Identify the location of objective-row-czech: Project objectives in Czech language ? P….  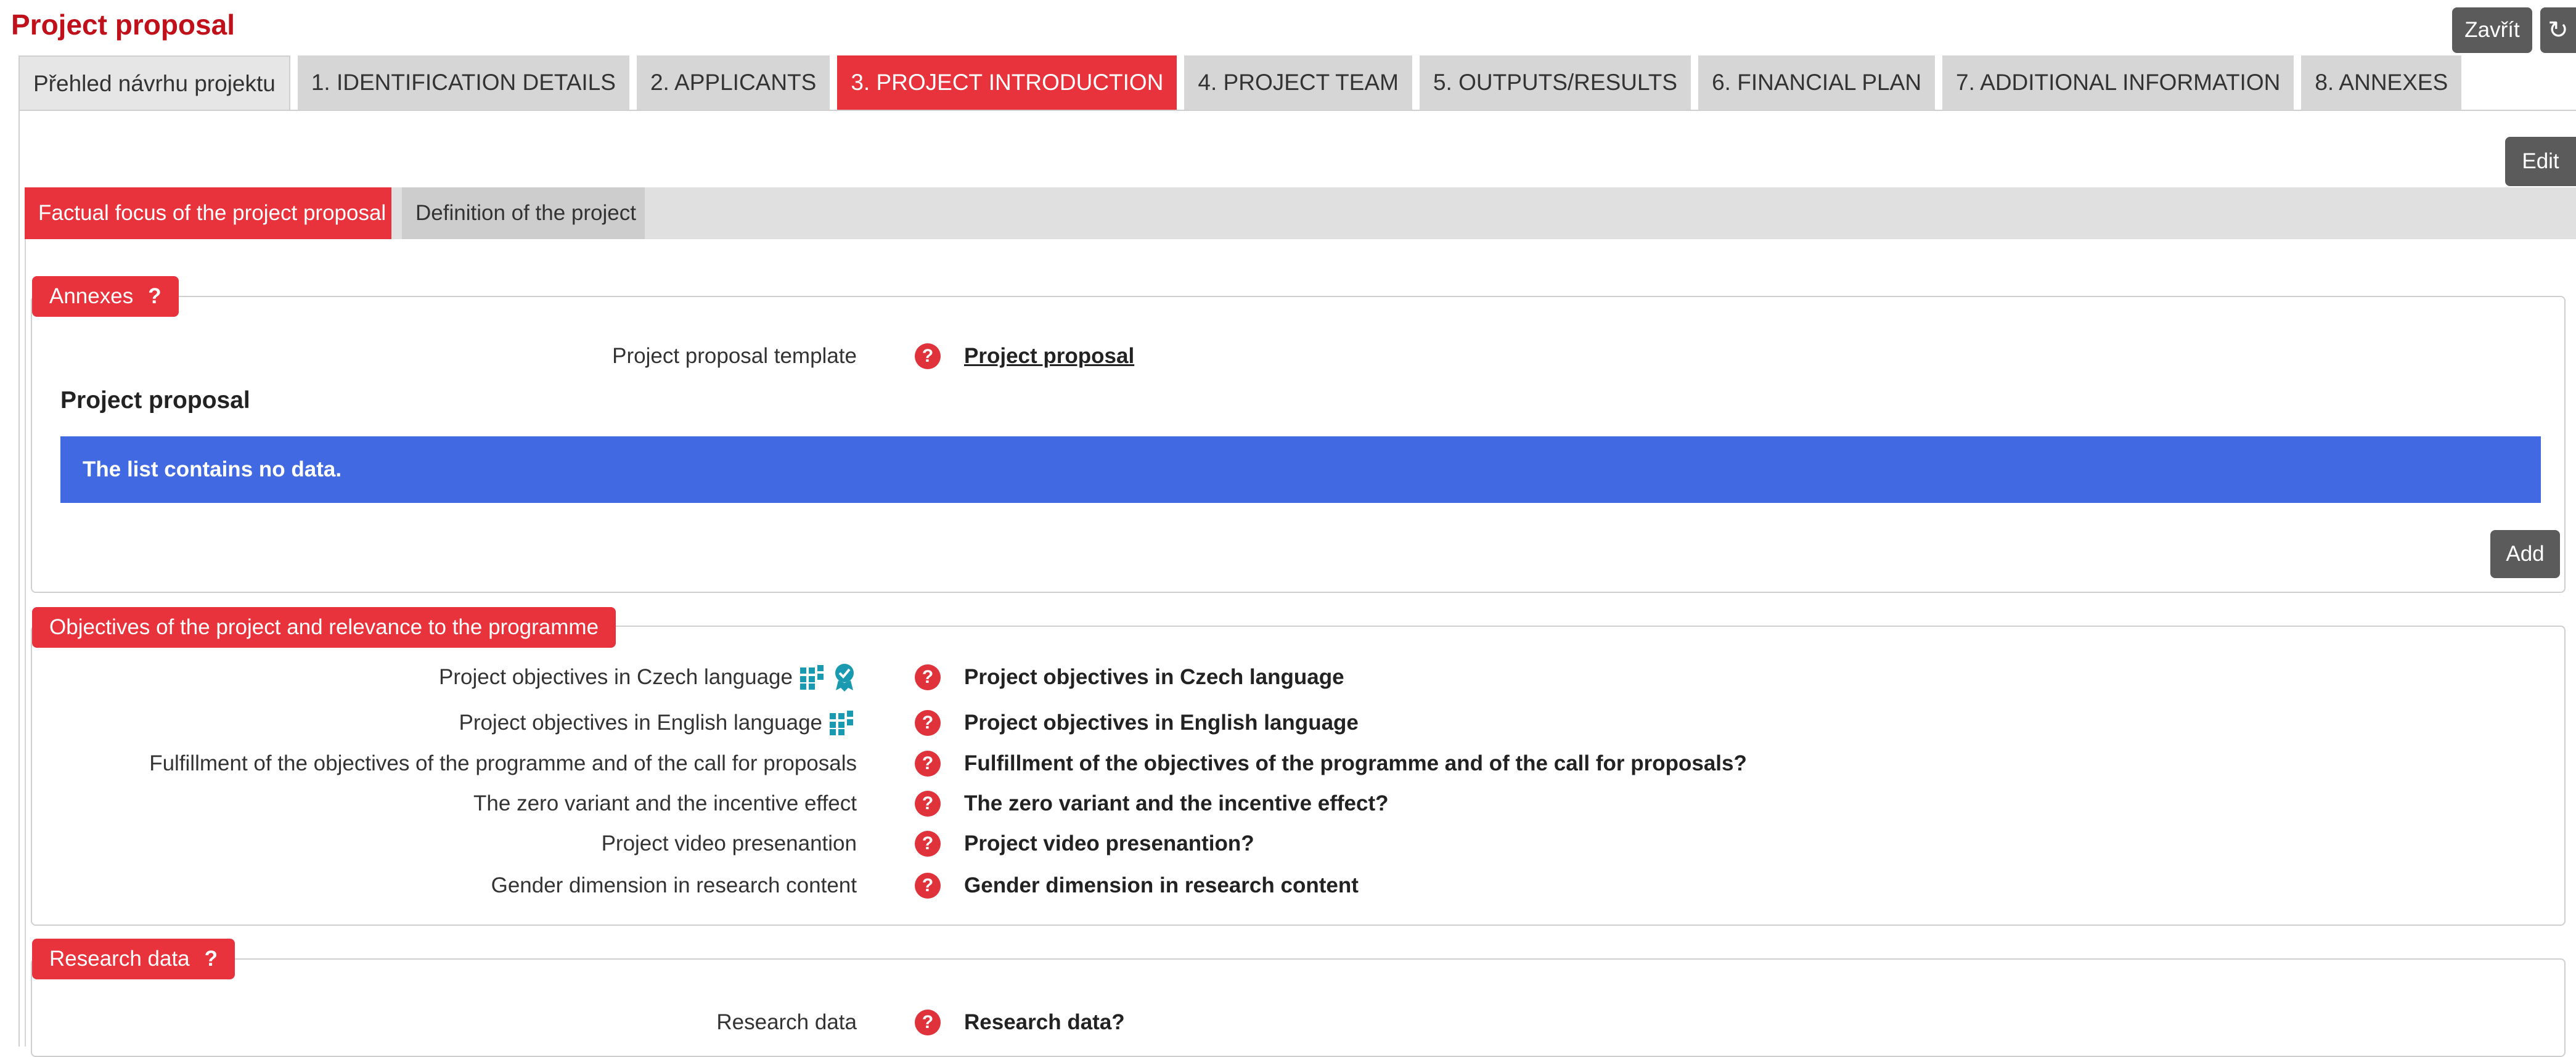
(1298, 677).